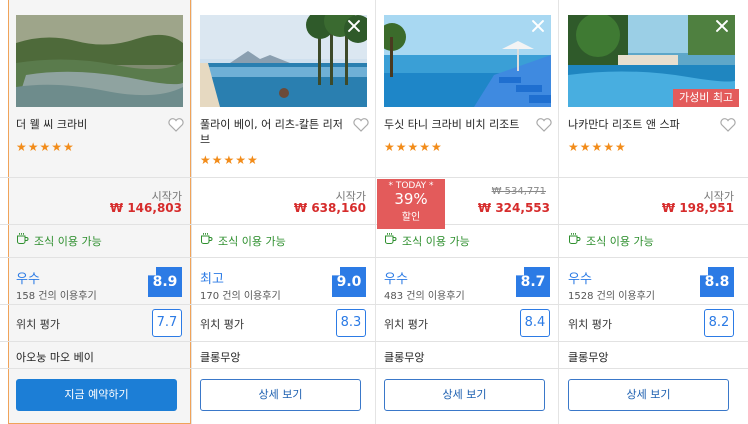 The height and width of the screenshot is (424, 748). Describe the element at coordinates (167, 323) in the screenshot. I see `location-score-badge: 7.7` at that location.